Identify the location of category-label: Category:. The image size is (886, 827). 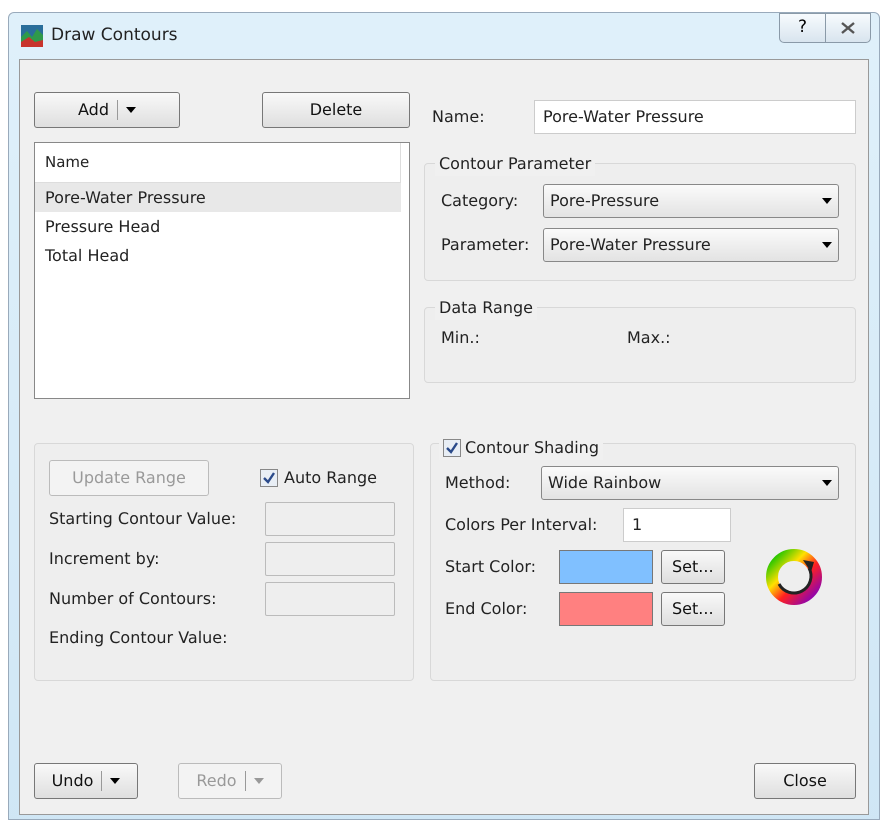
(480, 201).